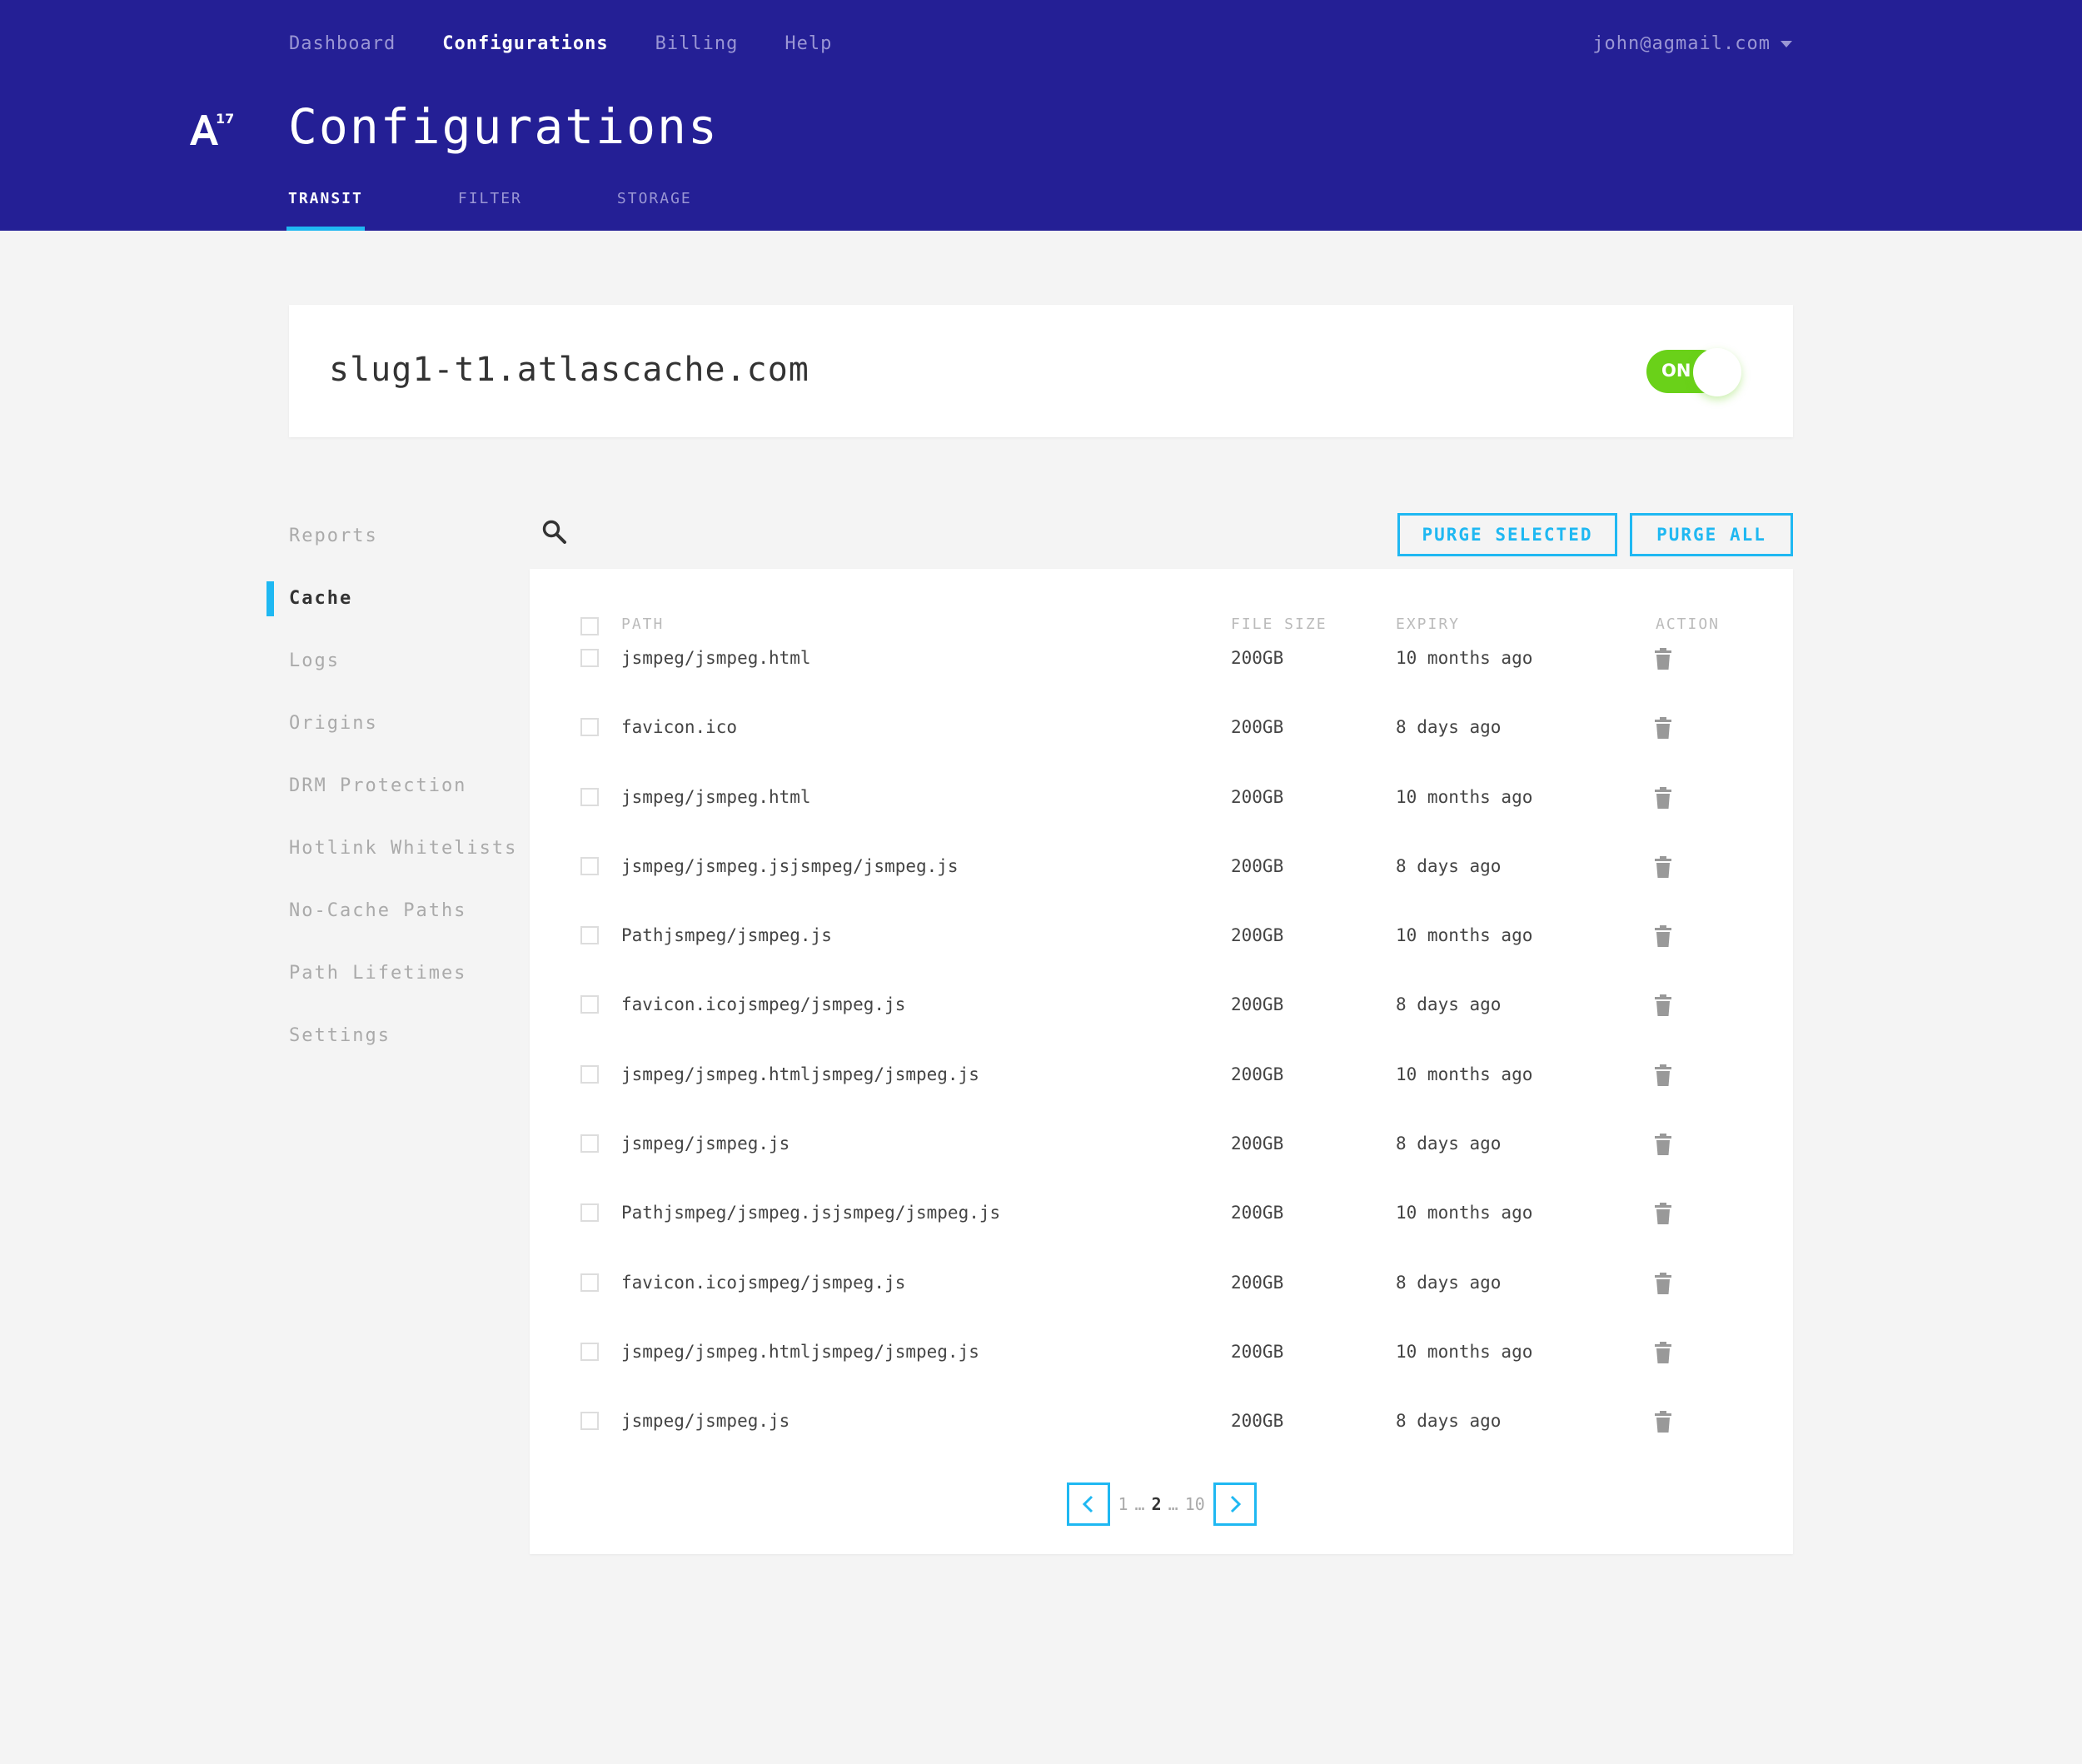 The width and height of the screenshot is (2082, 1764). I want to click on logo-superscript: 17, so click(225, 119).